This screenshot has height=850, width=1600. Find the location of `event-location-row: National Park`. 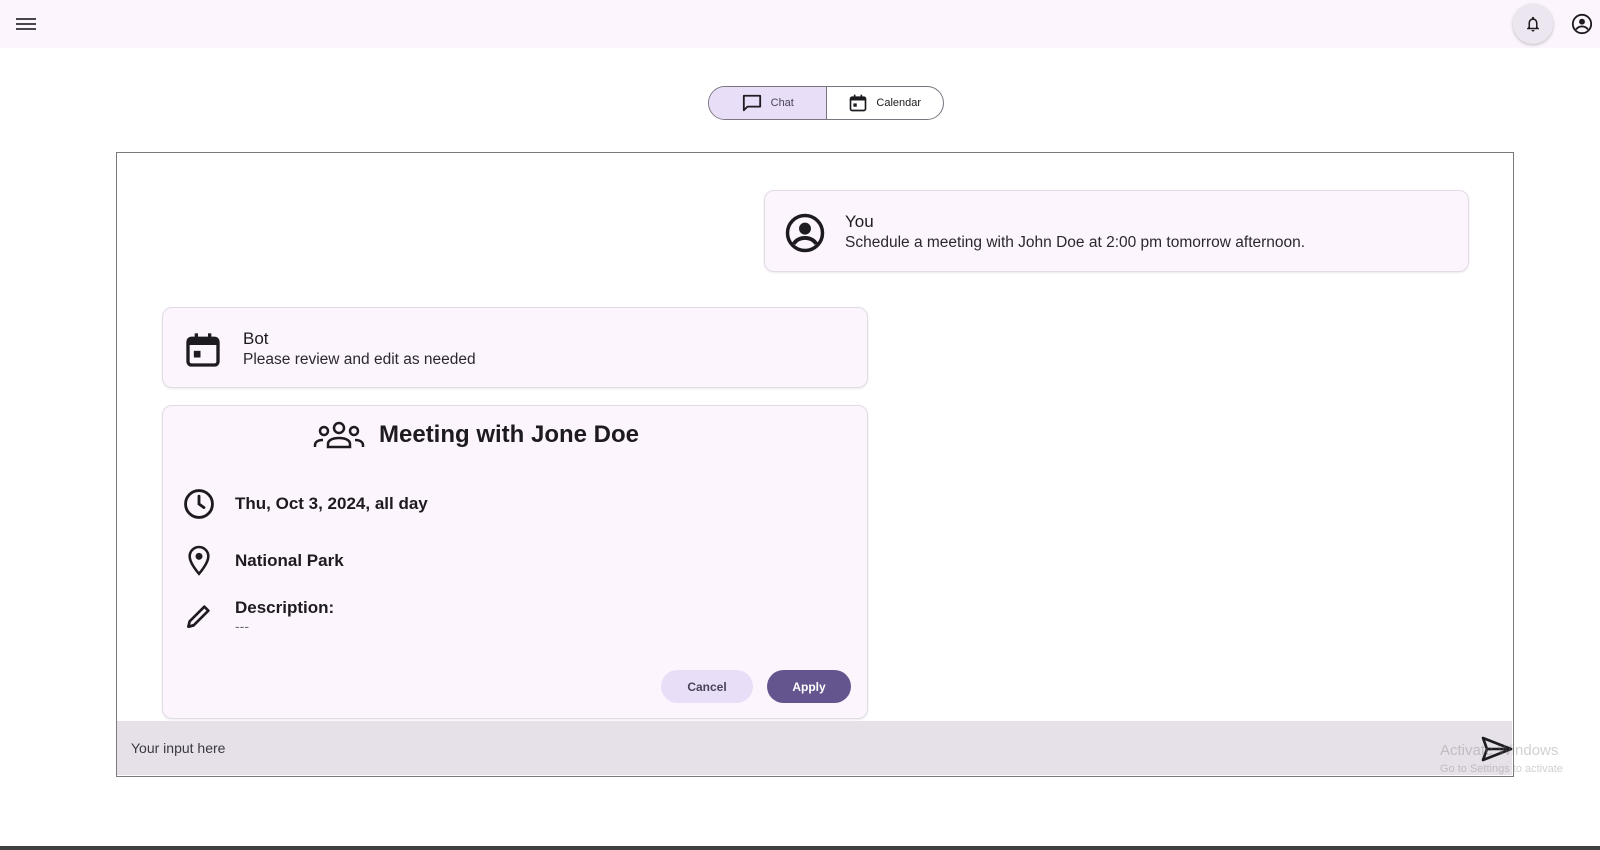

event-location-row: National Park is located at coordinates (262, 561).